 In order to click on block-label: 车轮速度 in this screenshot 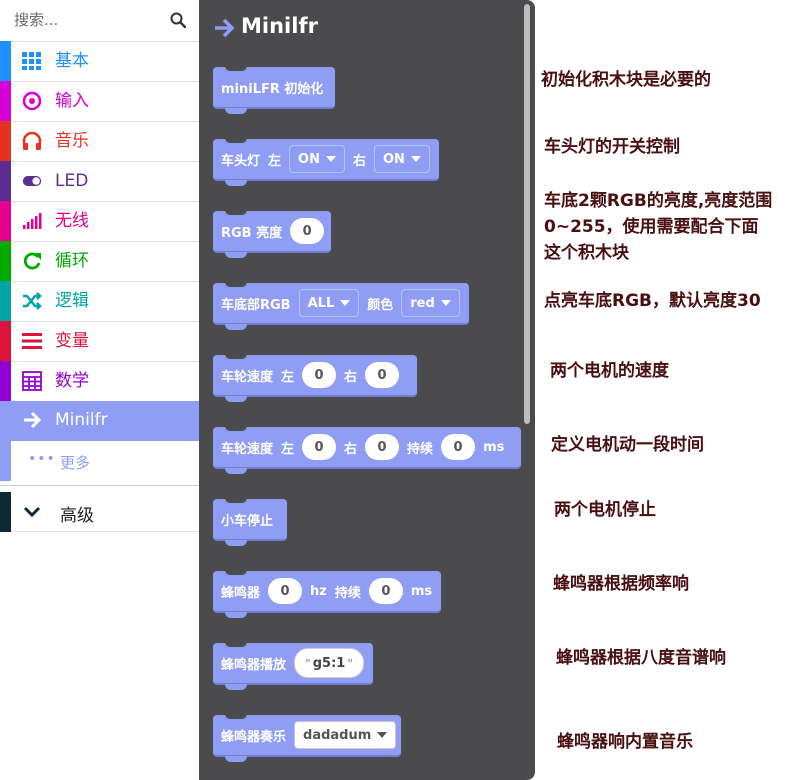, I will do `click(247, 377)`.